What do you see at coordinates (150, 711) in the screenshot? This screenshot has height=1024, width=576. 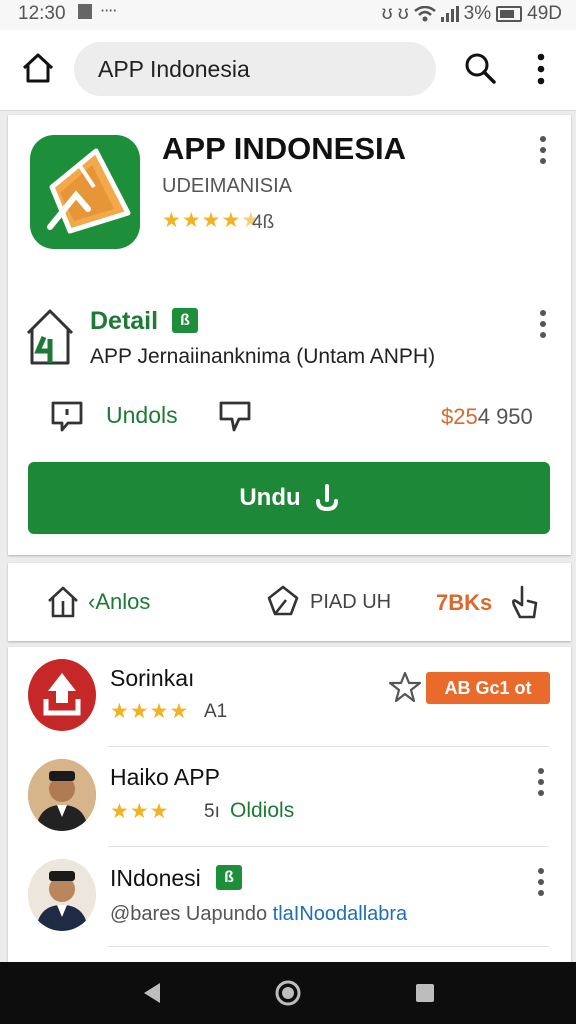 I see `list-item-stars: ★★★★` at bounding box center [150, 711].